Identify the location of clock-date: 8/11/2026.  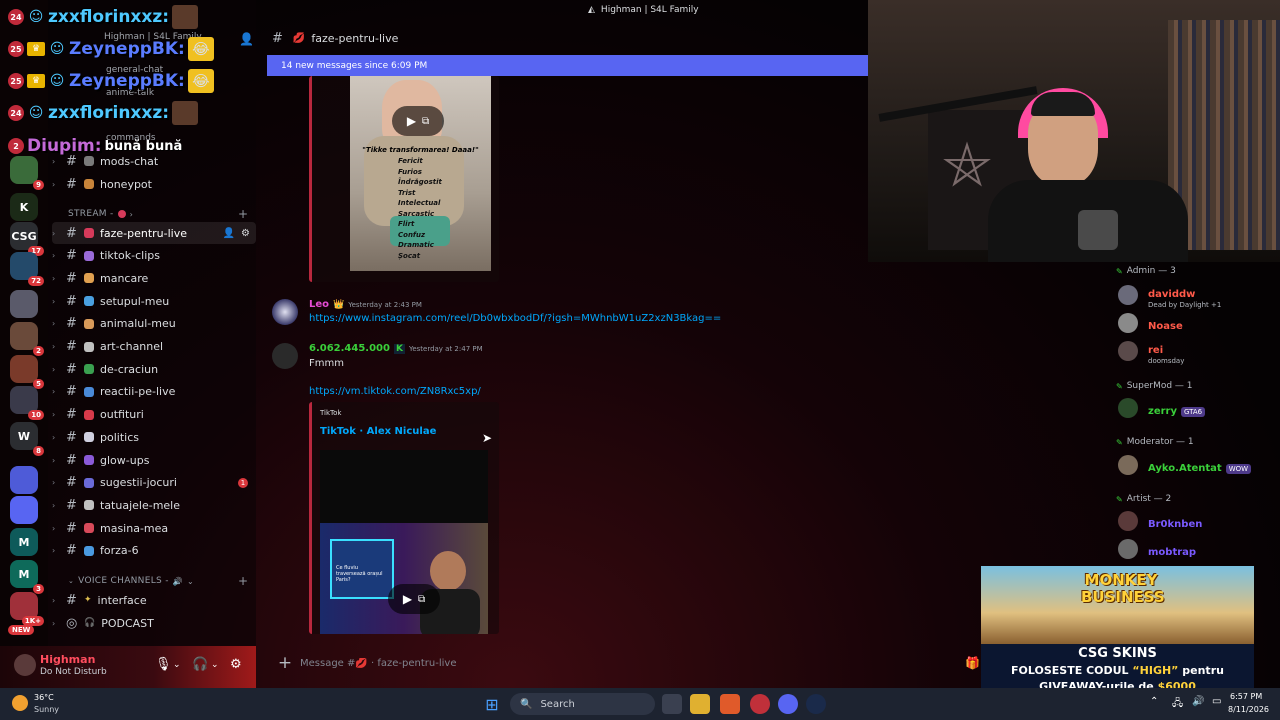
(1248, 709).